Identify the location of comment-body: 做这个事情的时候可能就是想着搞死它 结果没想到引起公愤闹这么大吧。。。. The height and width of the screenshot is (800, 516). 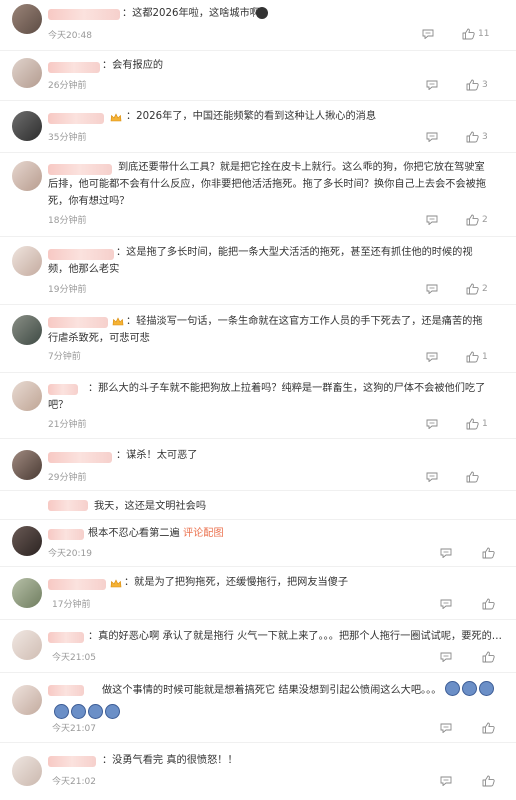
(272, 690).